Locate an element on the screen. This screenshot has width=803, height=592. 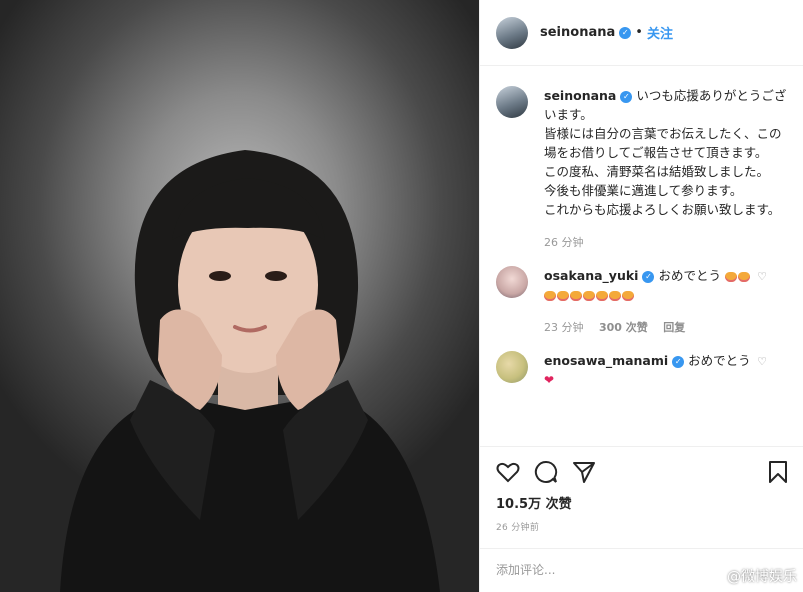
author-username: seinonana is located at coordinates (577, 32).